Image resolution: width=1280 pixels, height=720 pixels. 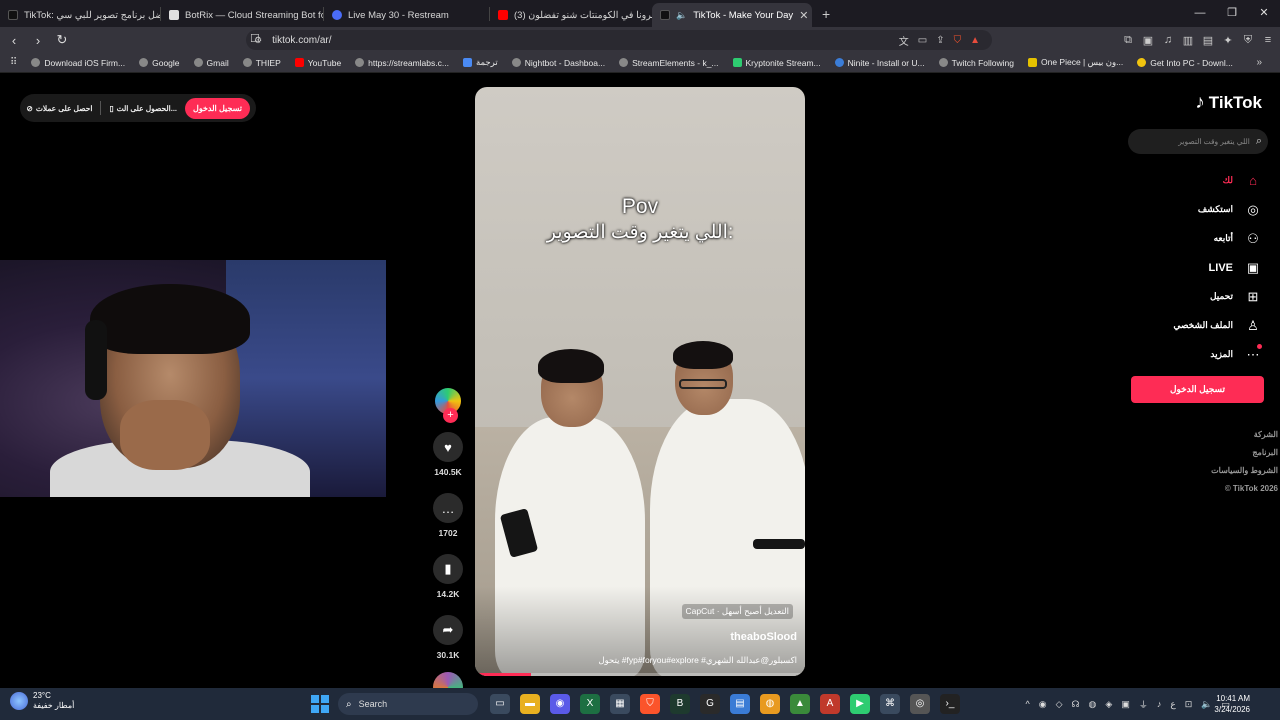 What do you see at coordinates (255, 38) in the screenshot?
I see `bookmark-star-icon: ☐` at bounding box center [255, 38].